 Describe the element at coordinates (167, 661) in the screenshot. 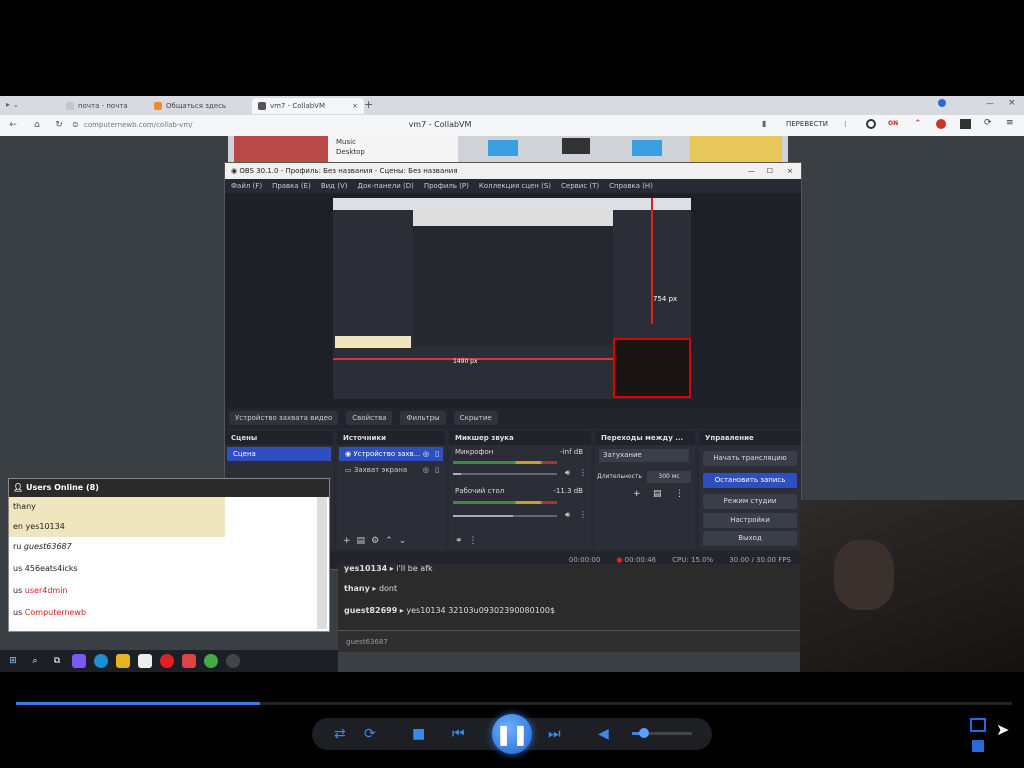

I see `yandex-icon` at that location.